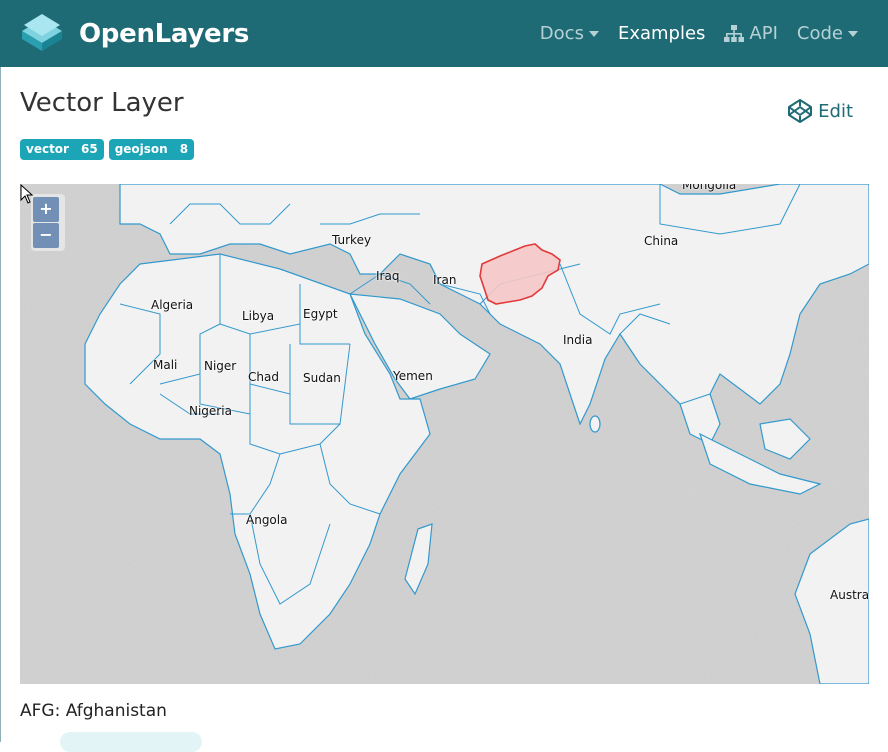 Image resolution: width=888 pixels, height=752 pixels. I want to click on mouse-pointer-icon, so click(27, 194).